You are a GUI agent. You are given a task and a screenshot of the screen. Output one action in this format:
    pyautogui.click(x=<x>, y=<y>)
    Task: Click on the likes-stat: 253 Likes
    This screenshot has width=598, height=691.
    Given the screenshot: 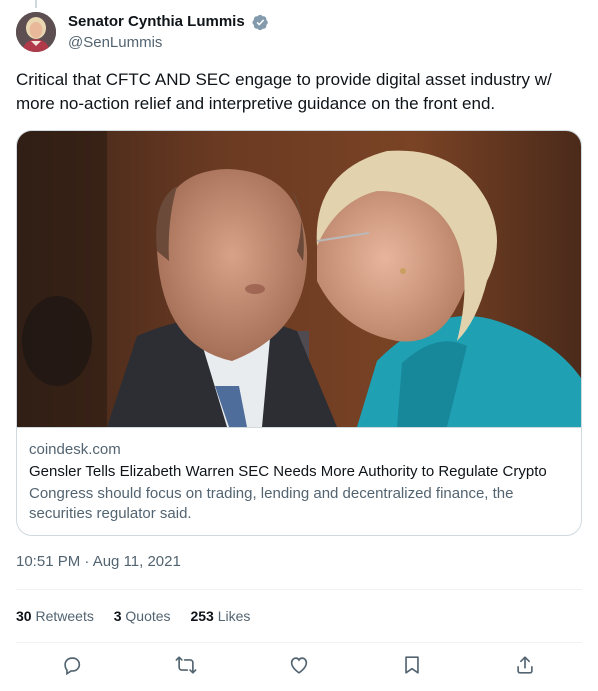 What is the action you would take?
    pyautogui.click(x=220, y=616)
    